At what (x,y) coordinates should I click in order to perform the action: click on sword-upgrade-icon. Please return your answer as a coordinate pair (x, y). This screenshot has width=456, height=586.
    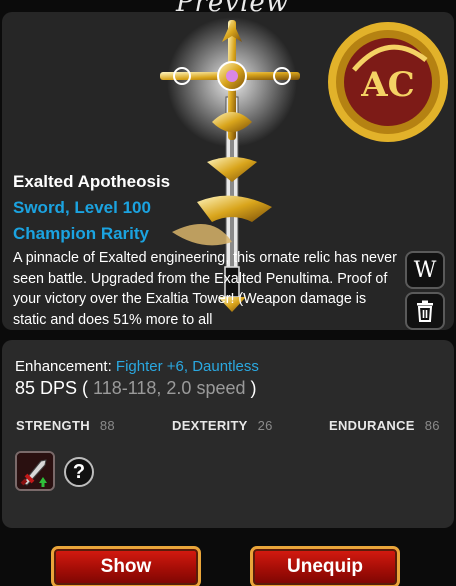
    Looking at the image, I should click on (35, 471).